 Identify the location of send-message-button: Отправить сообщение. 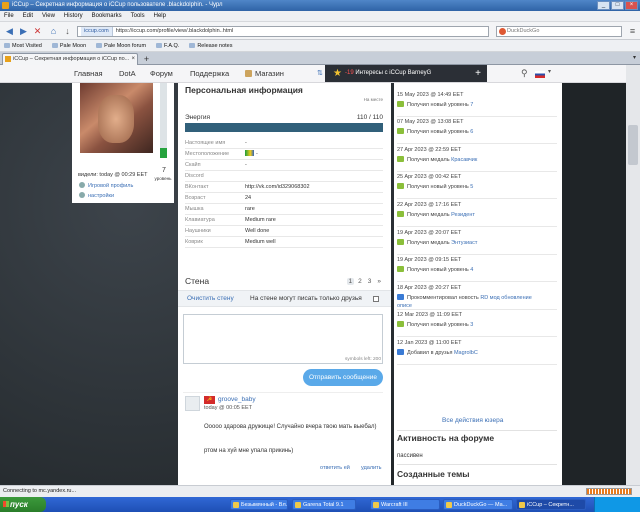
(343, 377).